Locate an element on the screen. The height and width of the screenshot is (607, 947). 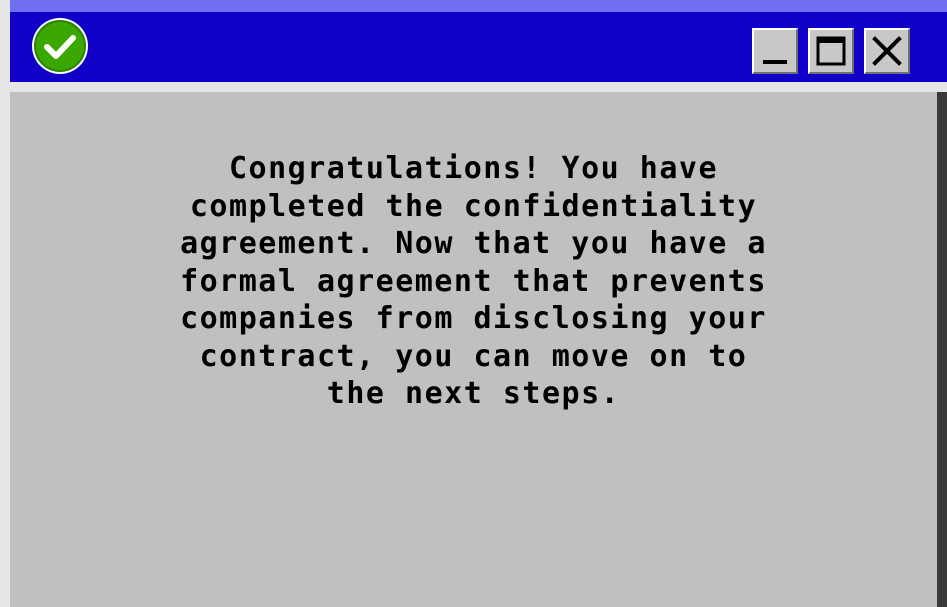
maximize-button is located at coordinates (831, 51).